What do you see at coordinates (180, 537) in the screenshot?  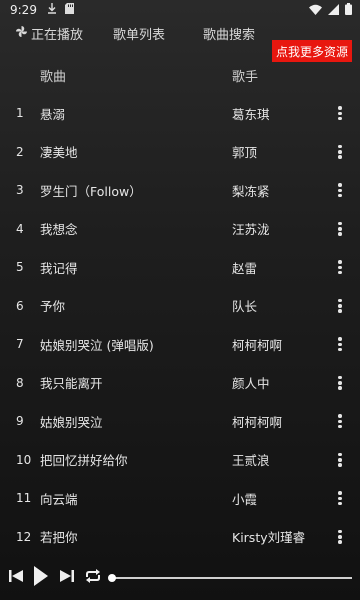 I see `song-row: 12 若把你 Kirsty刘瑾睿` at bounding box center [180, 537].